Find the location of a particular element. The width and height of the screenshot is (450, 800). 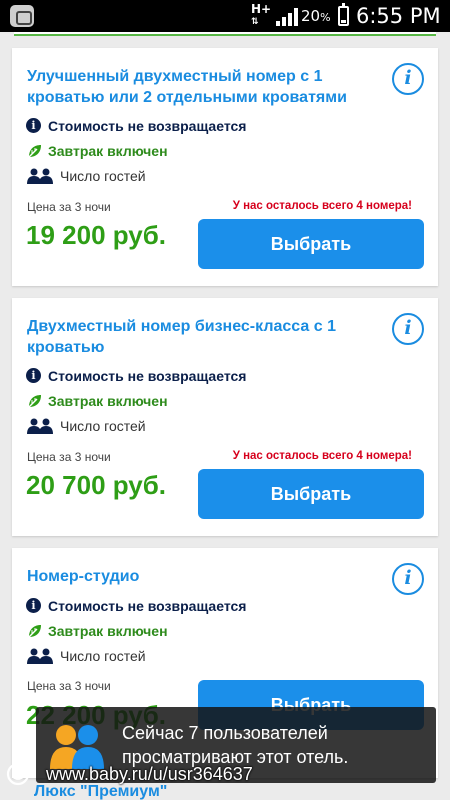

room-title: Номер-студио is located at coordinates (202, 576).